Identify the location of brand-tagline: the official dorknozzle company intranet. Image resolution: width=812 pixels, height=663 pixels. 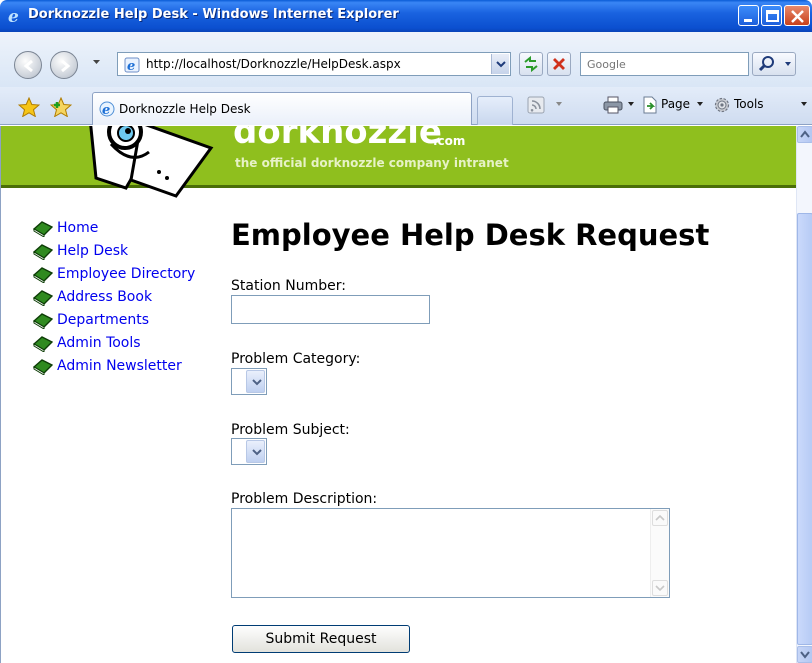
(372, 163).